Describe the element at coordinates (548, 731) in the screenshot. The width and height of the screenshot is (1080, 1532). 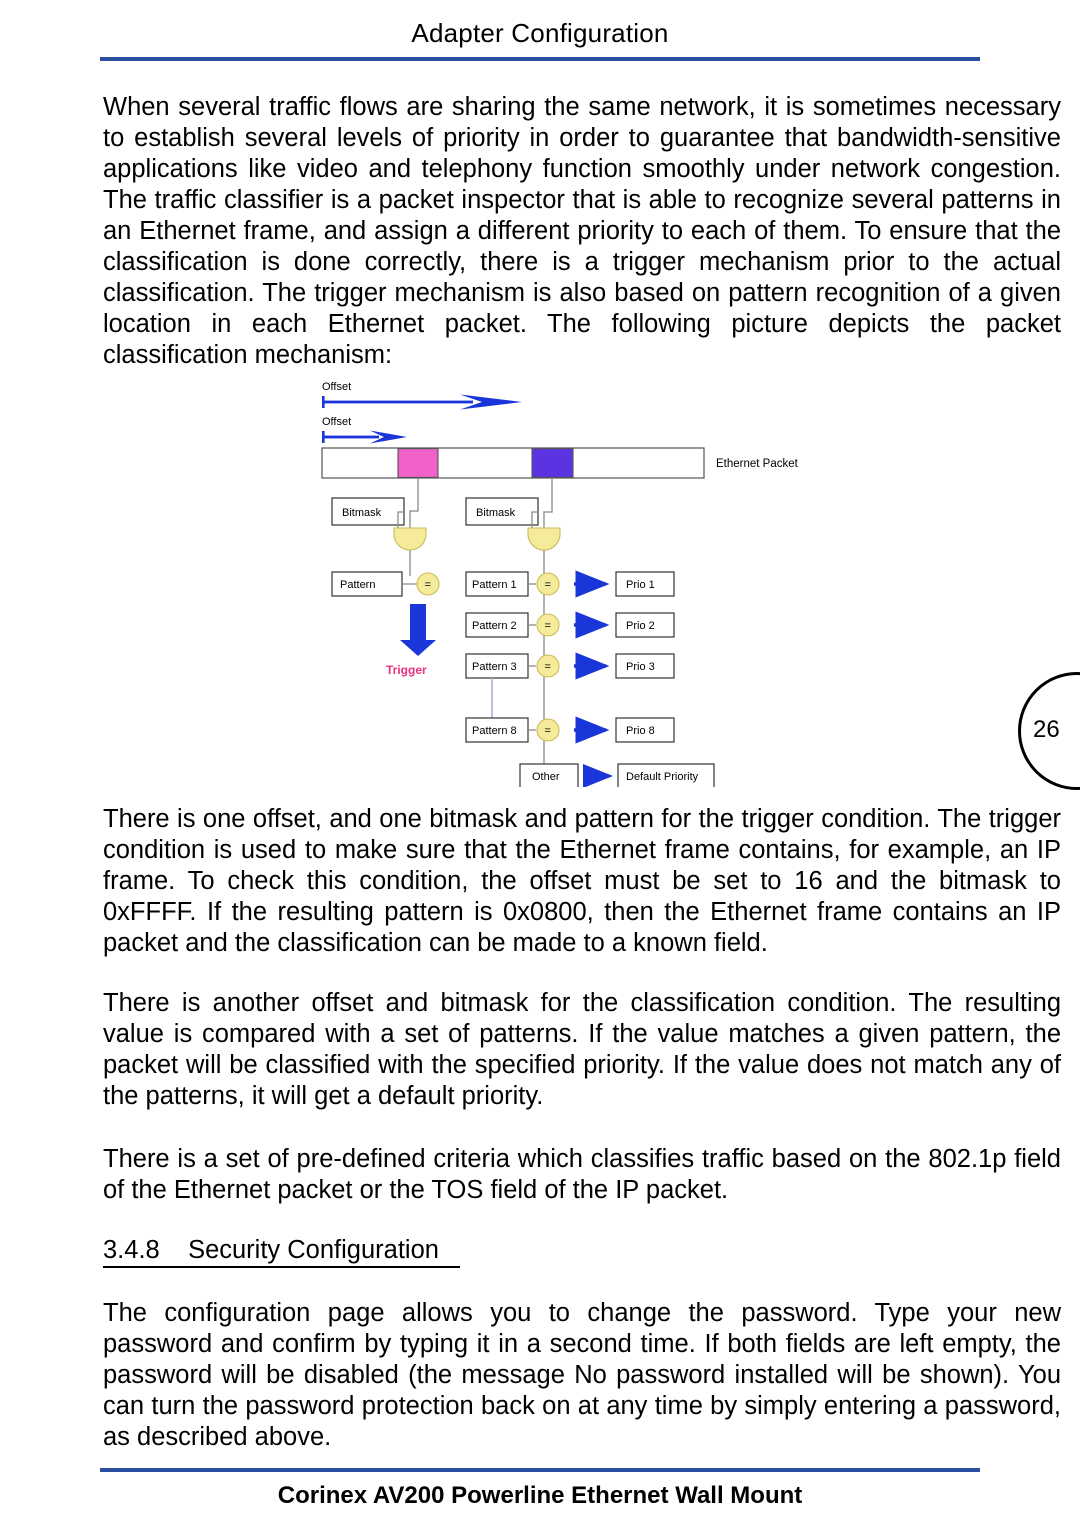
I see `equals-symbol-8: =` at that location.